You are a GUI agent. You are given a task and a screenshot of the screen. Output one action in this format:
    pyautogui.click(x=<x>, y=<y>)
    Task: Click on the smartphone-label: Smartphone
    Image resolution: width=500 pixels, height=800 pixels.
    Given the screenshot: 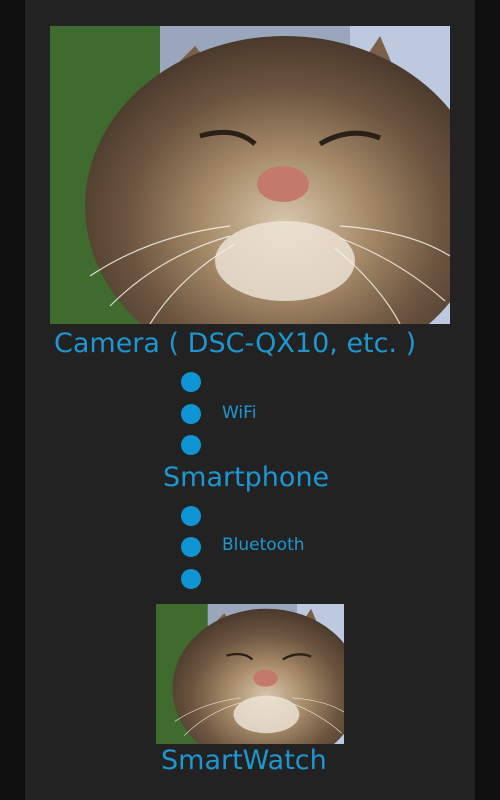 What is the action you would take?
    pyautogui.click(x=246, y=477)
    